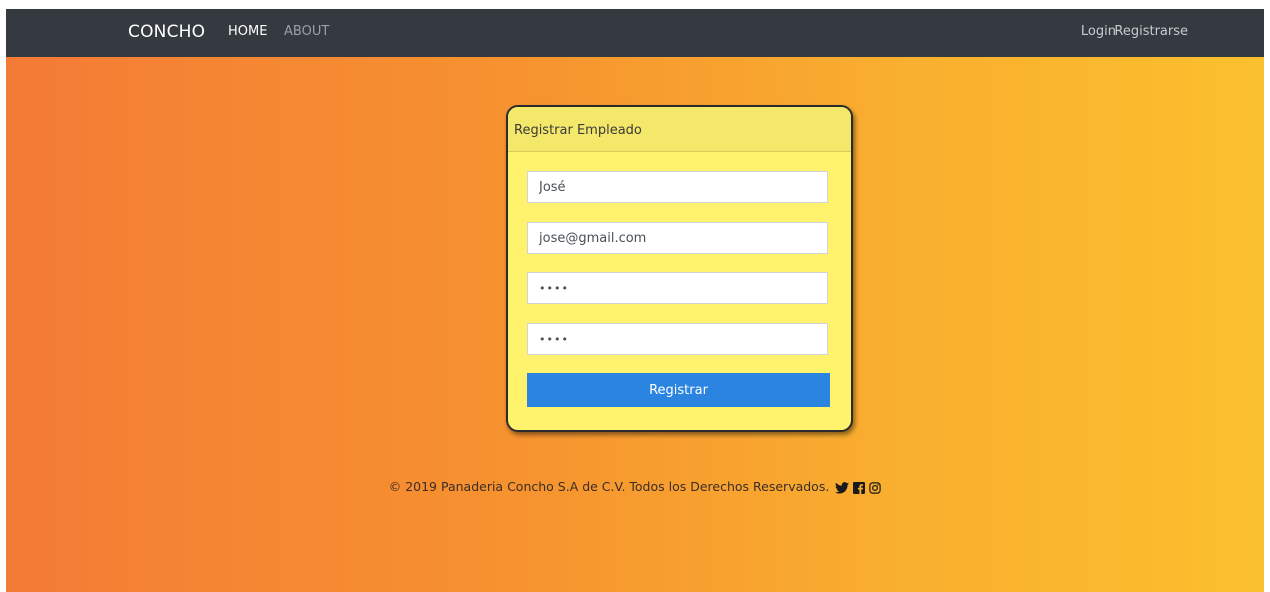 This screenshot has height=592, width=1270. I want to click on email-input, so click(677, 238).